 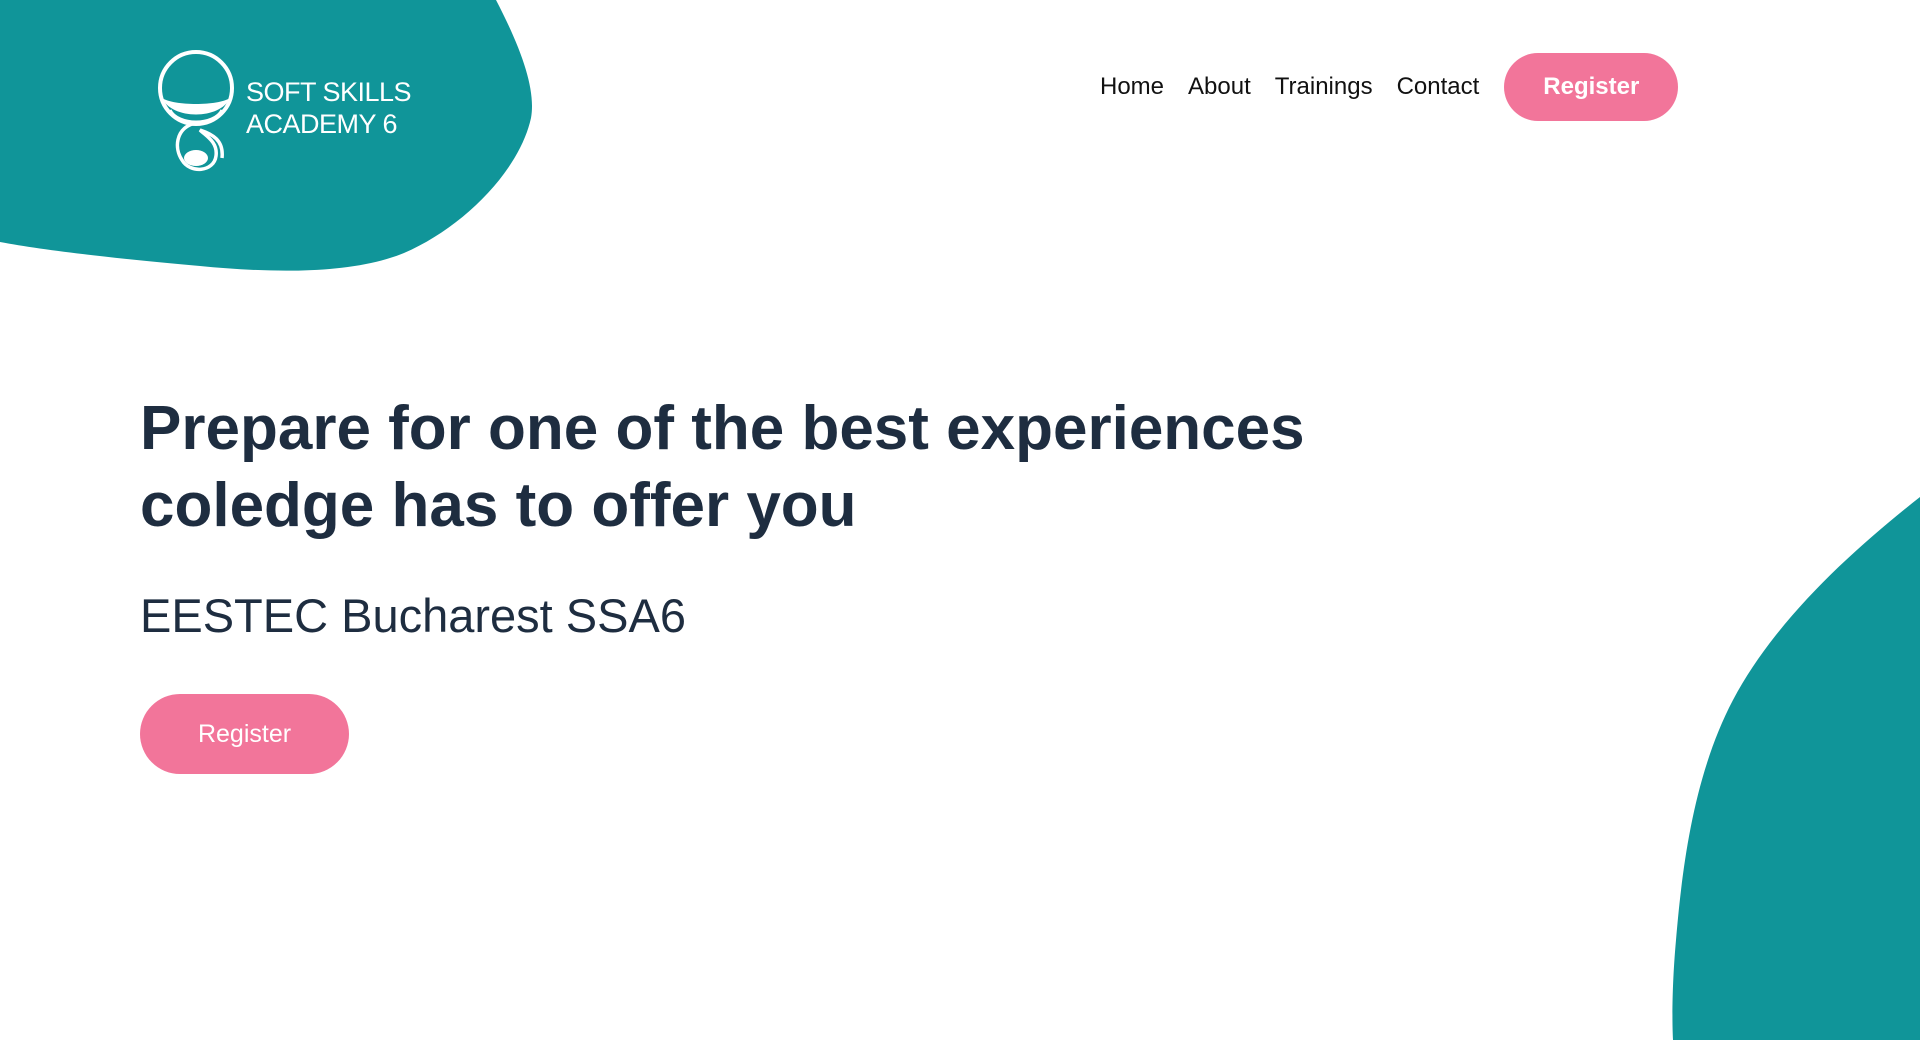 I want to click on brand-name-line1: SOFT SKILLS, so click(x=329, y=92).